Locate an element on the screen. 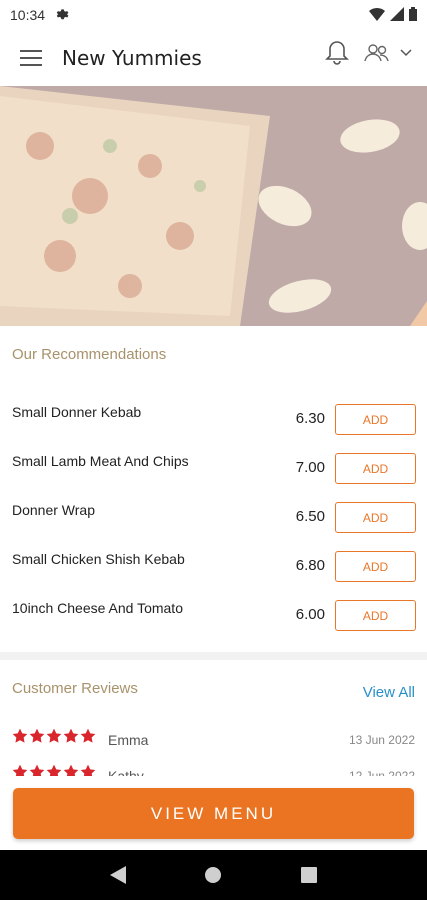 The height and width of the screenshot is (900, 427). item-name: Small Chicken Shish Kebab is located at coordinates (98, 559).